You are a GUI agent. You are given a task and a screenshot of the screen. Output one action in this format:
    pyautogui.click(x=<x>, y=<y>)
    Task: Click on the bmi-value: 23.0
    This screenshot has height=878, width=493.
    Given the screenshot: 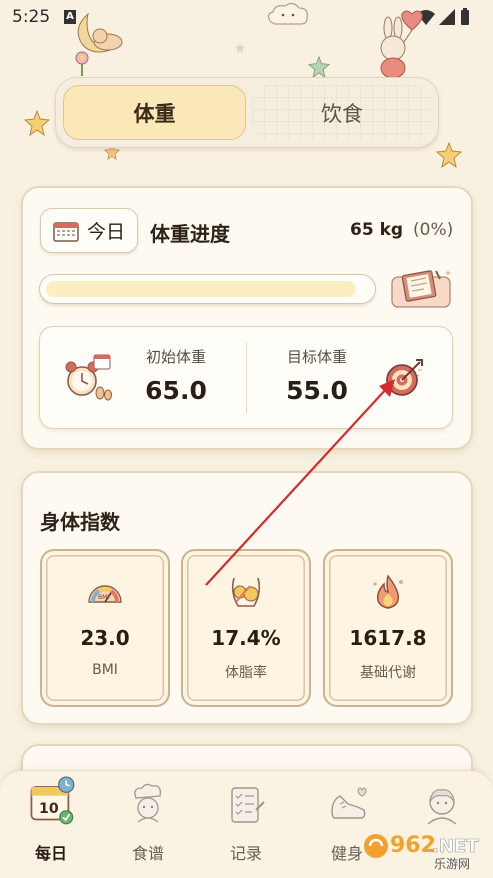 What is the action you would take?
    pyautogui.click(x=105, y=638)
    